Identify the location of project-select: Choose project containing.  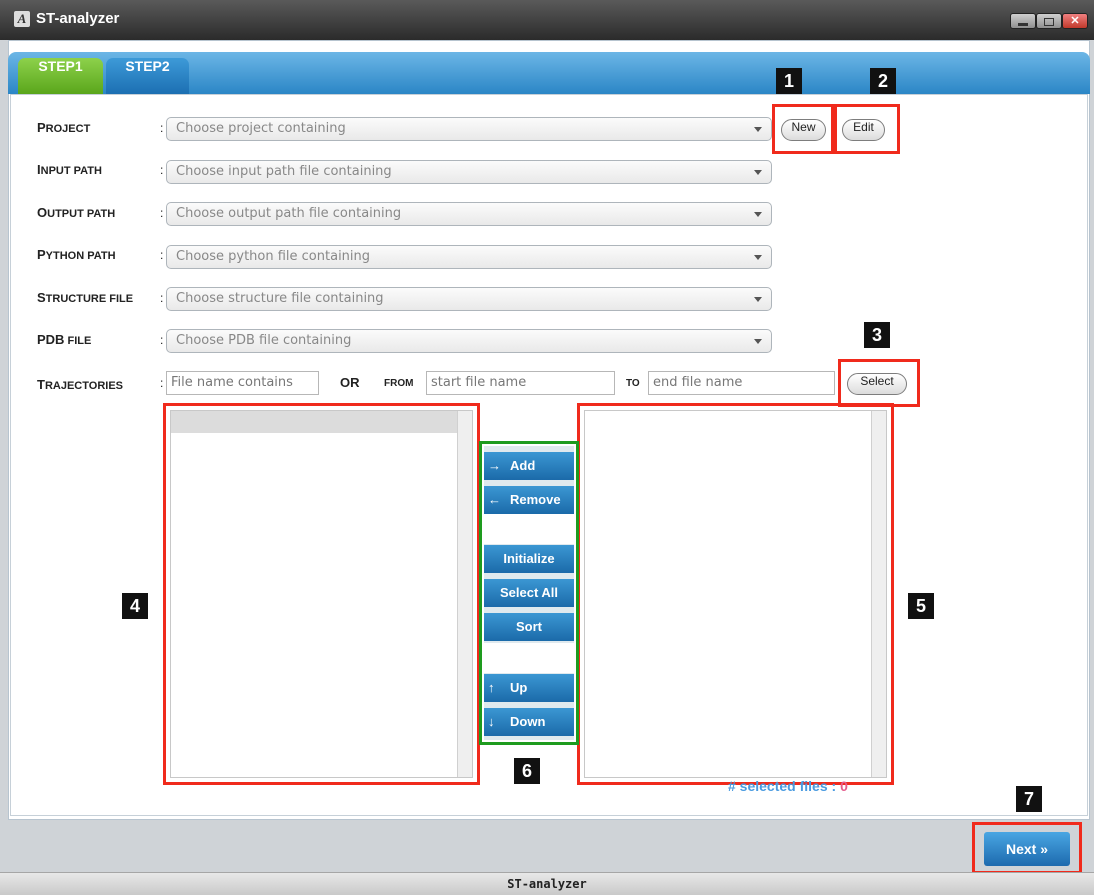
(469, 129).